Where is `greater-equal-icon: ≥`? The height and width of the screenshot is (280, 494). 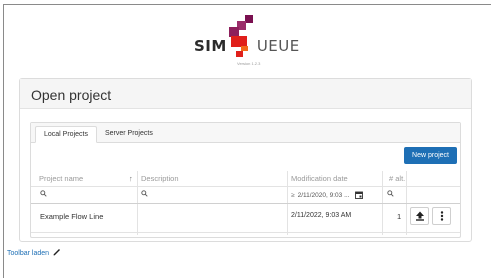 greater-equal-icon: ≥ is located at coordinates (293, 195).